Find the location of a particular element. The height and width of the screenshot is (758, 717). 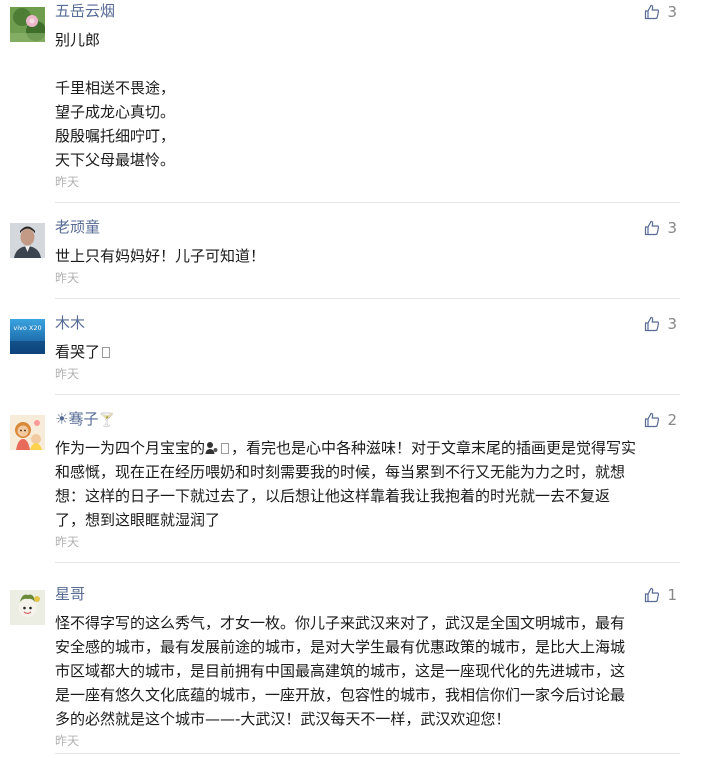

comment-line-text: ，看完也是心中各种滋味！对于文章末尾的插画更是觉得写实 is located at coordinates (434, 448).